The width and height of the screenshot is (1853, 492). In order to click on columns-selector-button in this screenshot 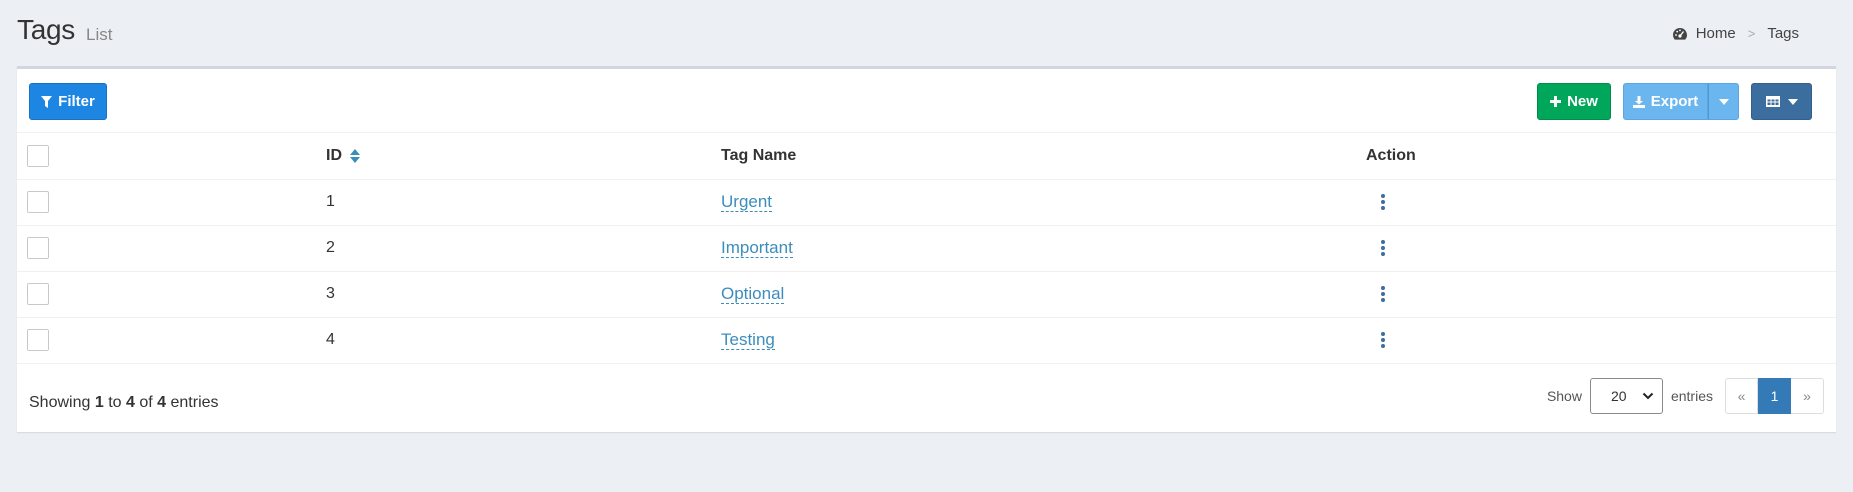, I will do `click(1781, 101)`.